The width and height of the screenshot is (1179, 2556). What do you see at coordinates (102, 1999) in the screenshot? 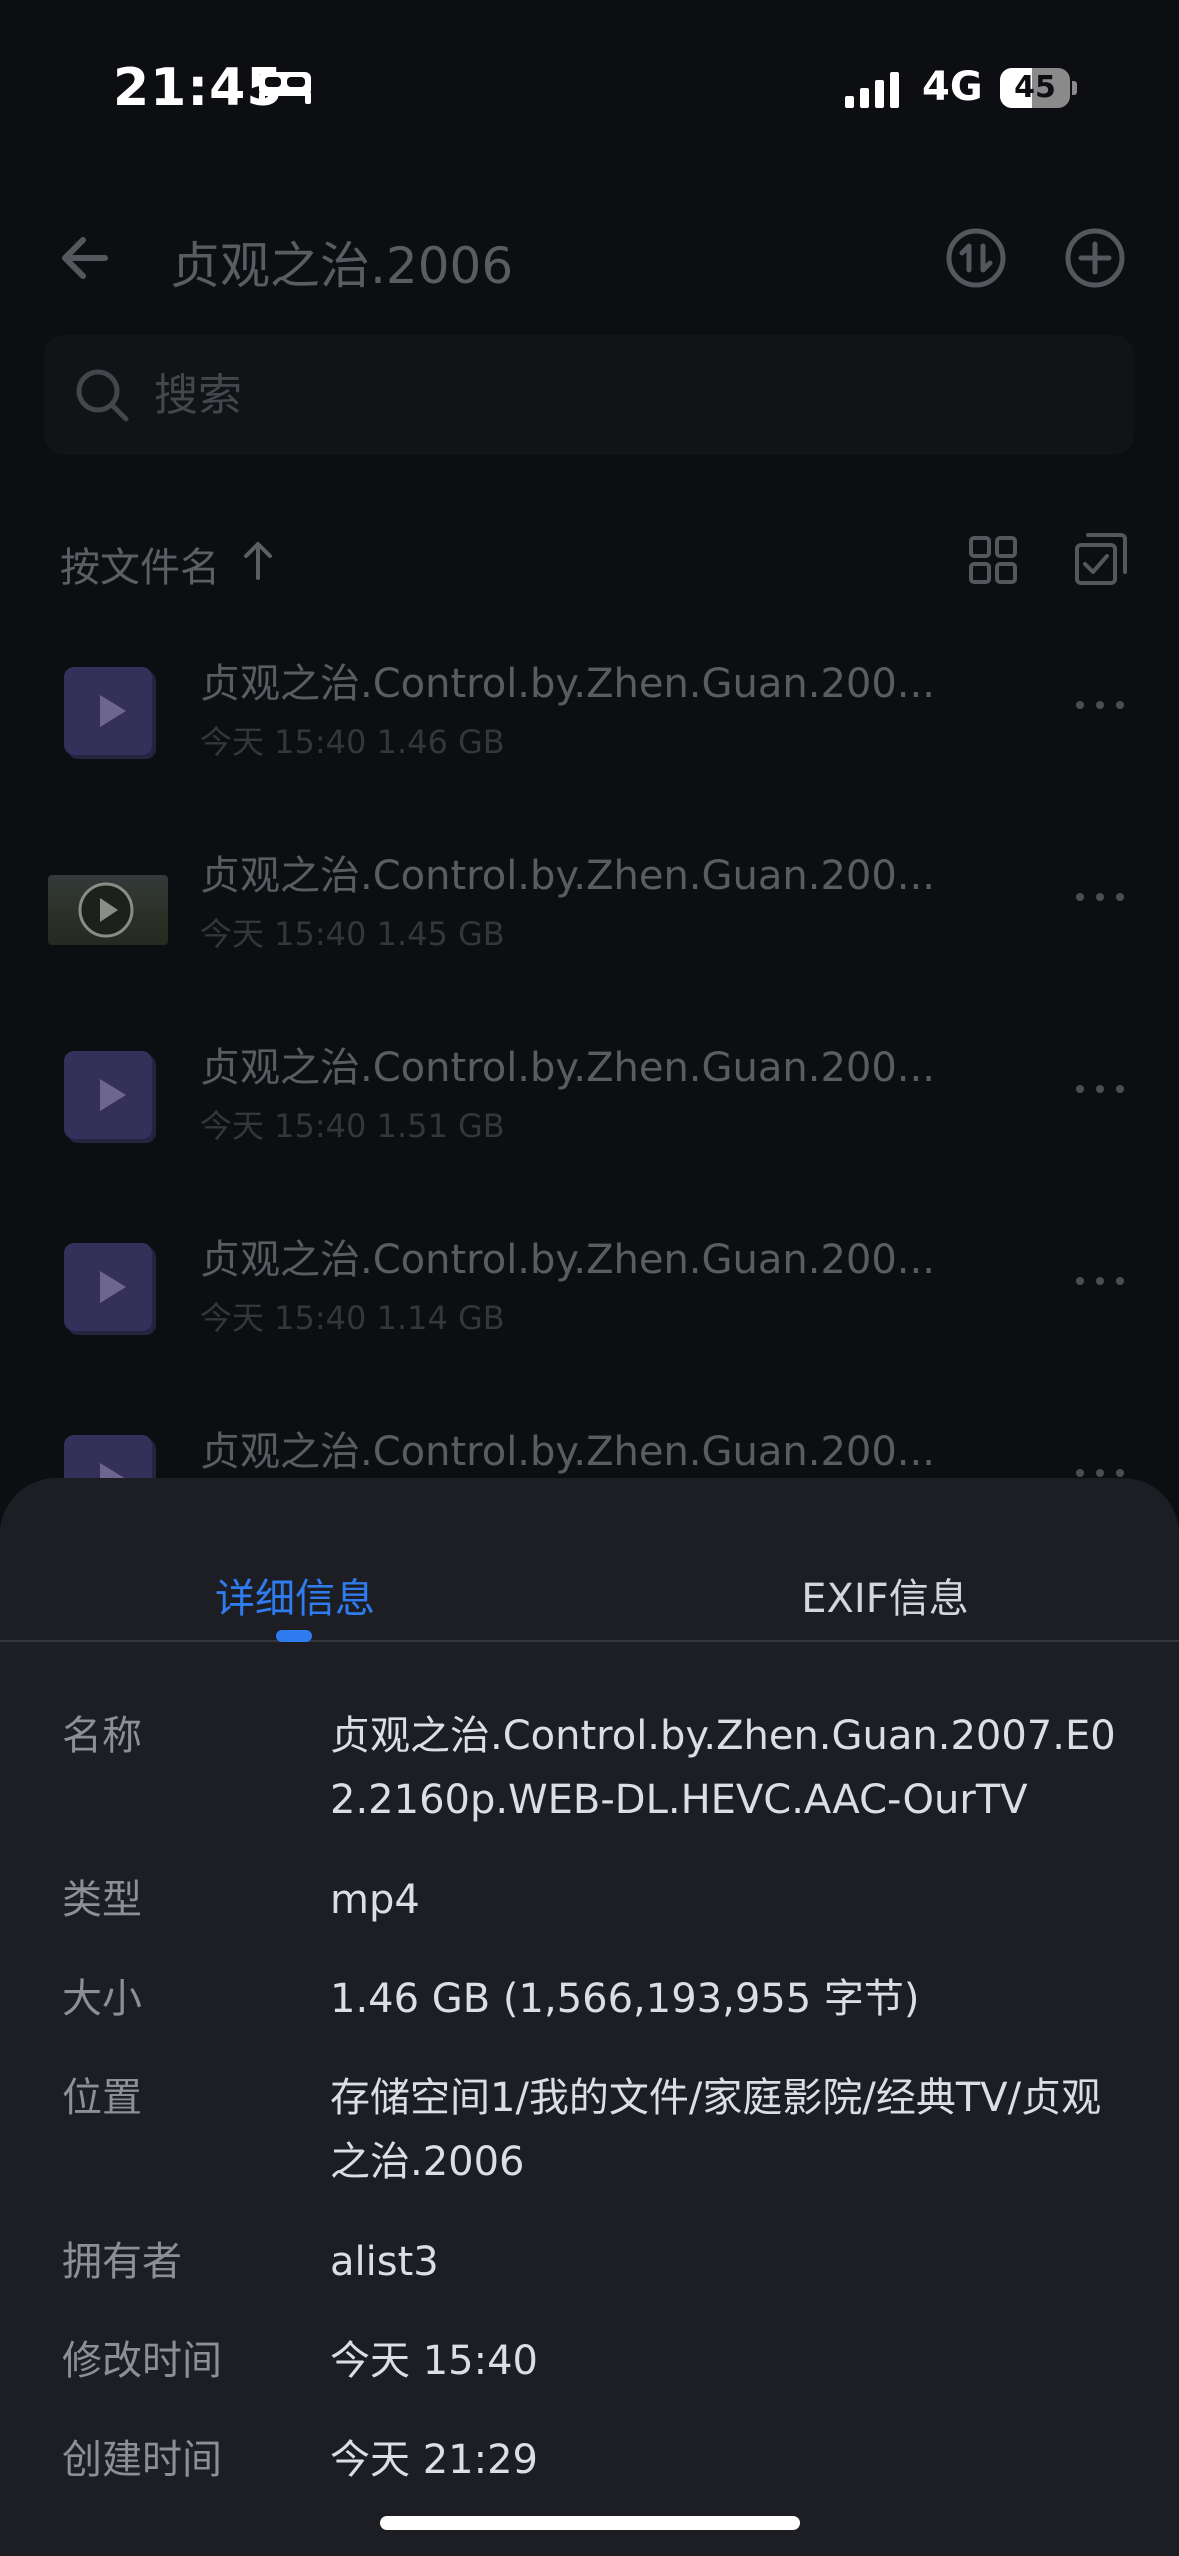
I see `info-label: 大小` at bounding box center [102, 1999].